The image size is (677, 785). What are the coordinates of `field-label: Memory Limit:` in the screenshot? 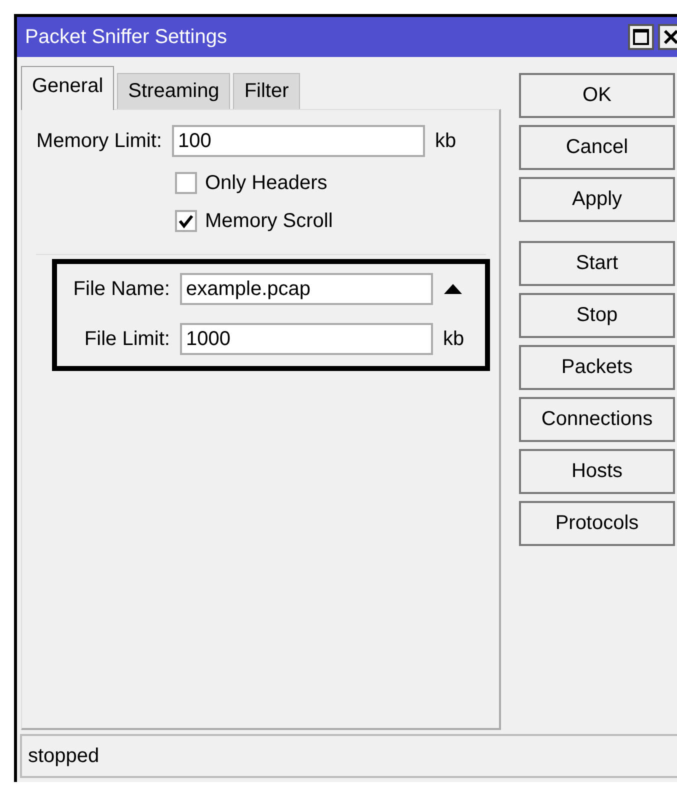 It's located at (99, 141).